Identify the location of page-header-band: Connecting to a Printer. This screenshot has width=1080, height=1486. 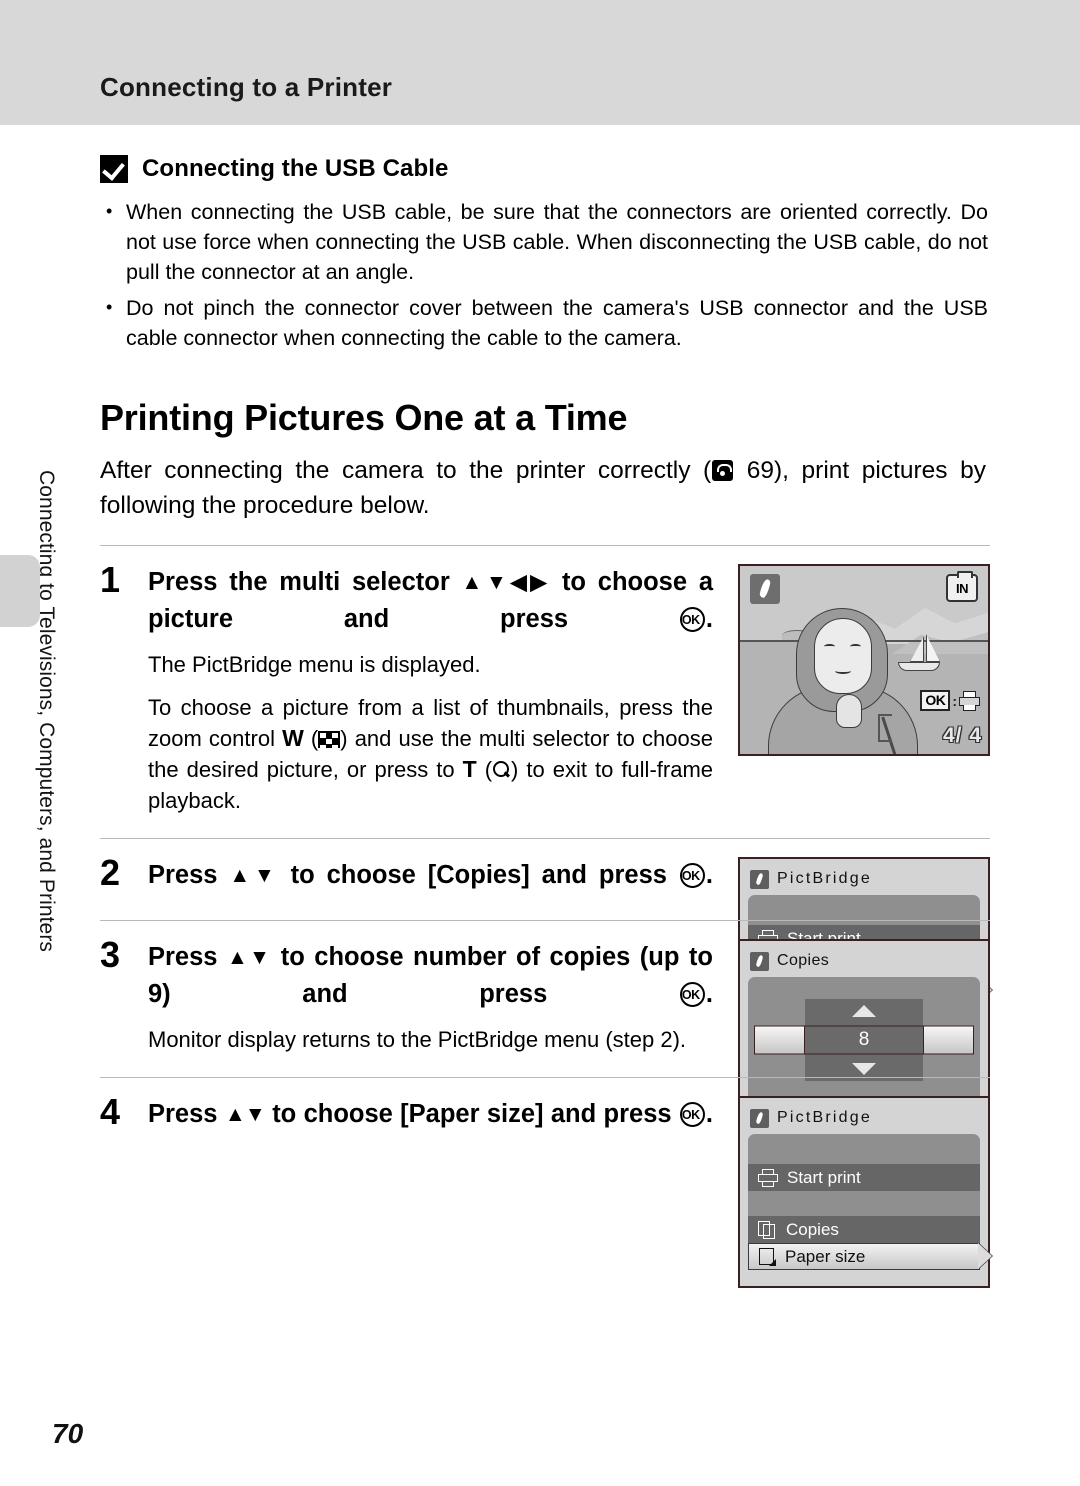
(540, 62).